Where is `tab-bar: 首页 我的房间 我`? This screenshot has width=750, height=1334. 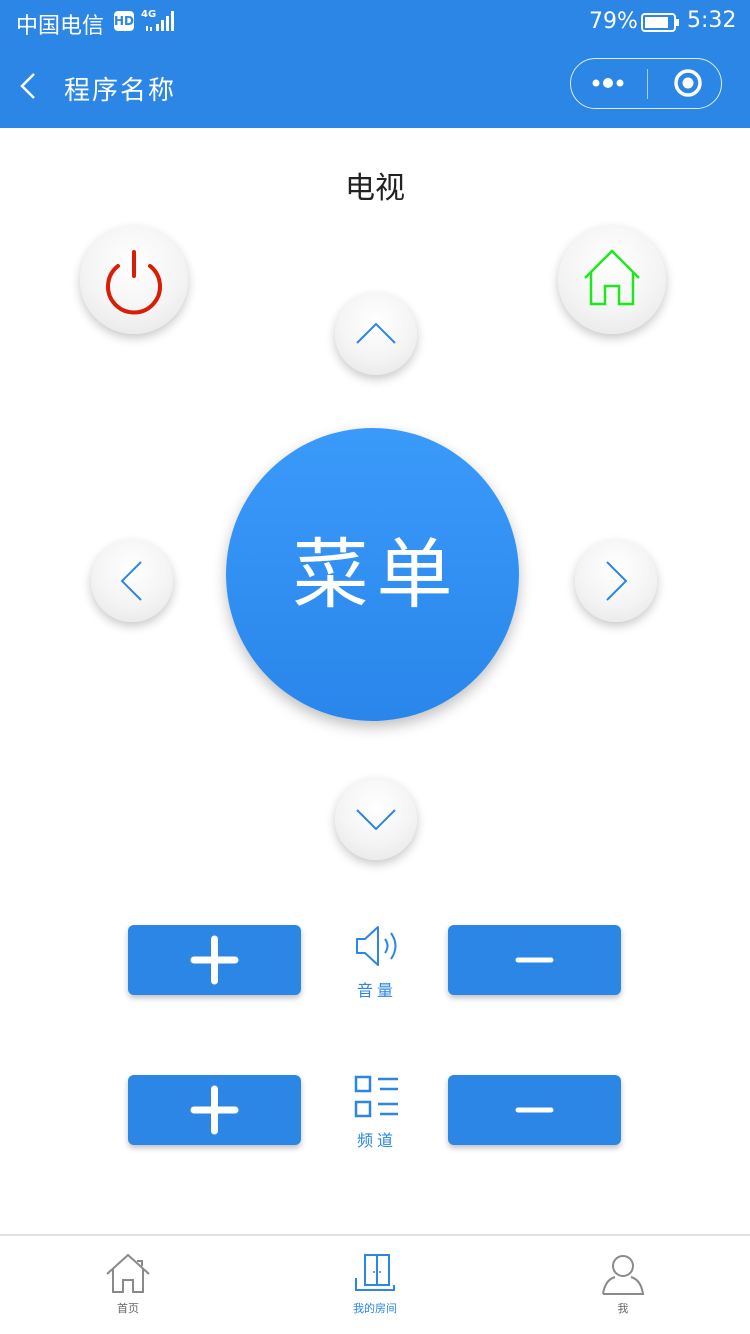 tab-bar: 首页 我的房间 我 is located at coordinates (375, 1284).